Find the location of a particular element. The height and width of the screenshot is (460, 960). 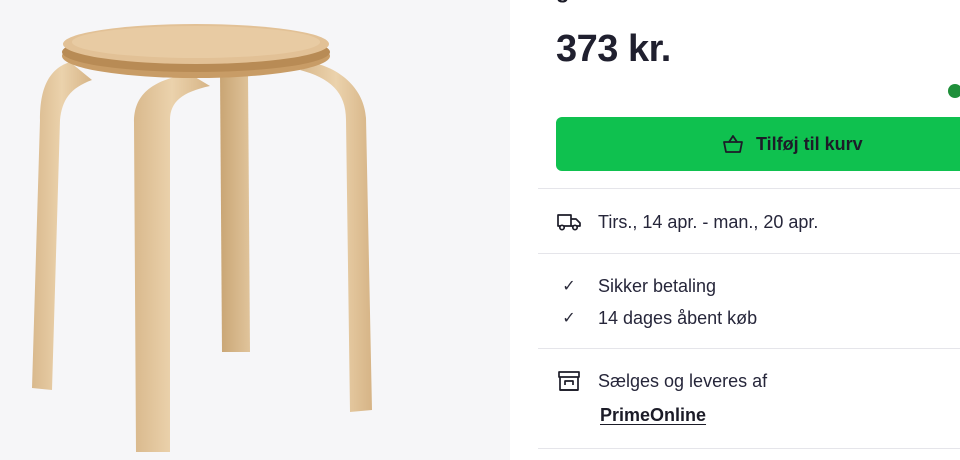

add-to-cart-button: Tilføj til kurv is located at coordinates (758, 144).